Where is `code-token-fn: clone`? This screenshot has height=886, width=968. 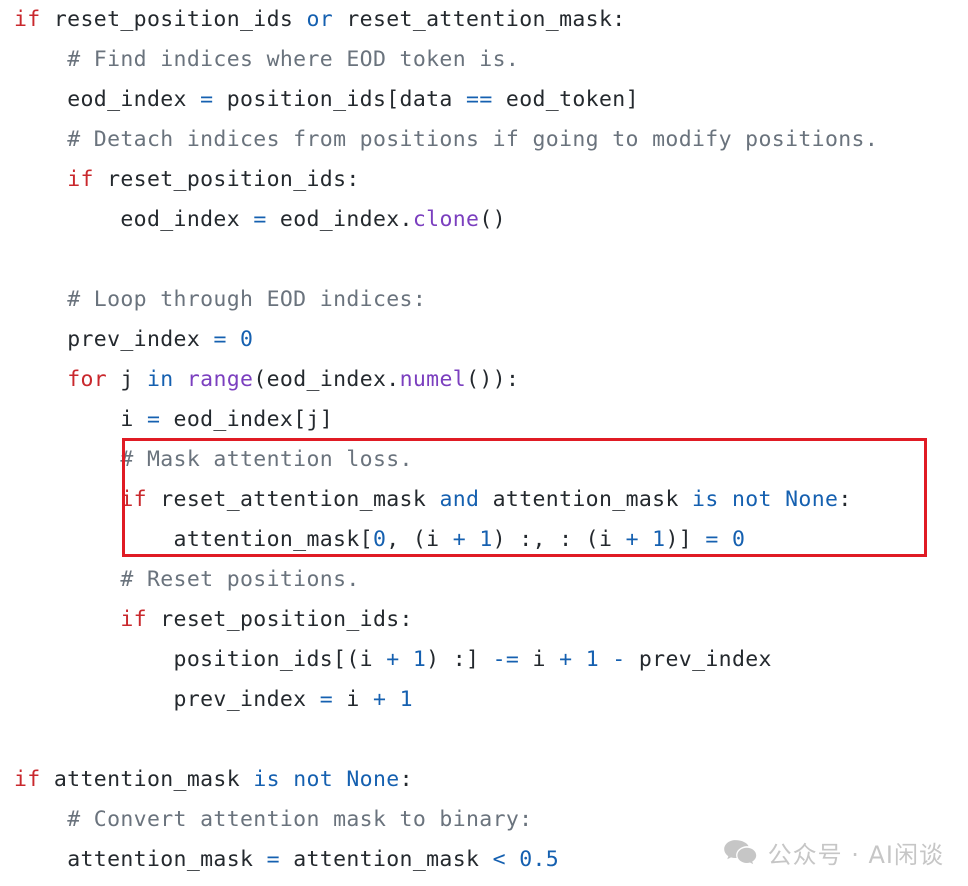
code-token-fn: clone is located at coordinates (446, 219).